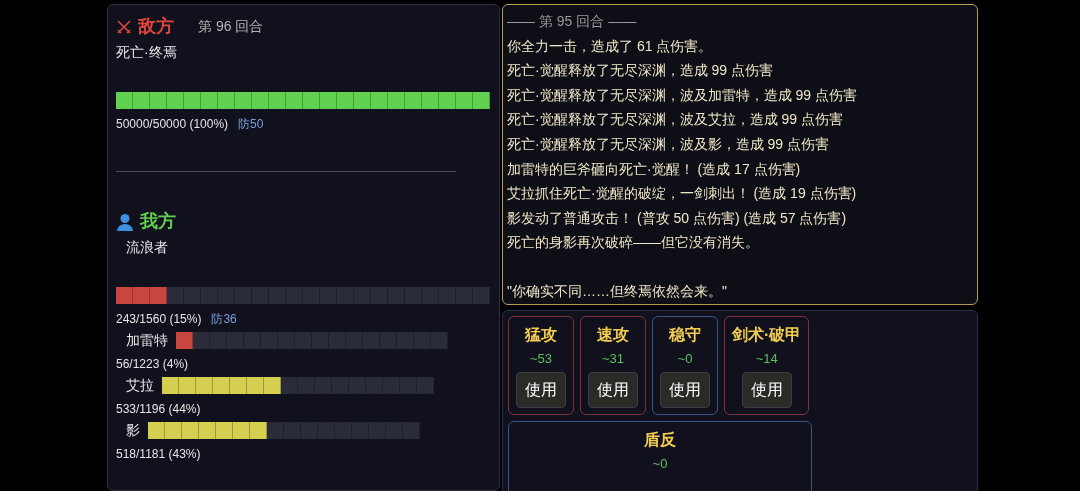 This screenshot has height=491, width=1080. Describe the element at coordinates (156, 26) in the screenshot. I see `enemy-label: 敌方` at that location.